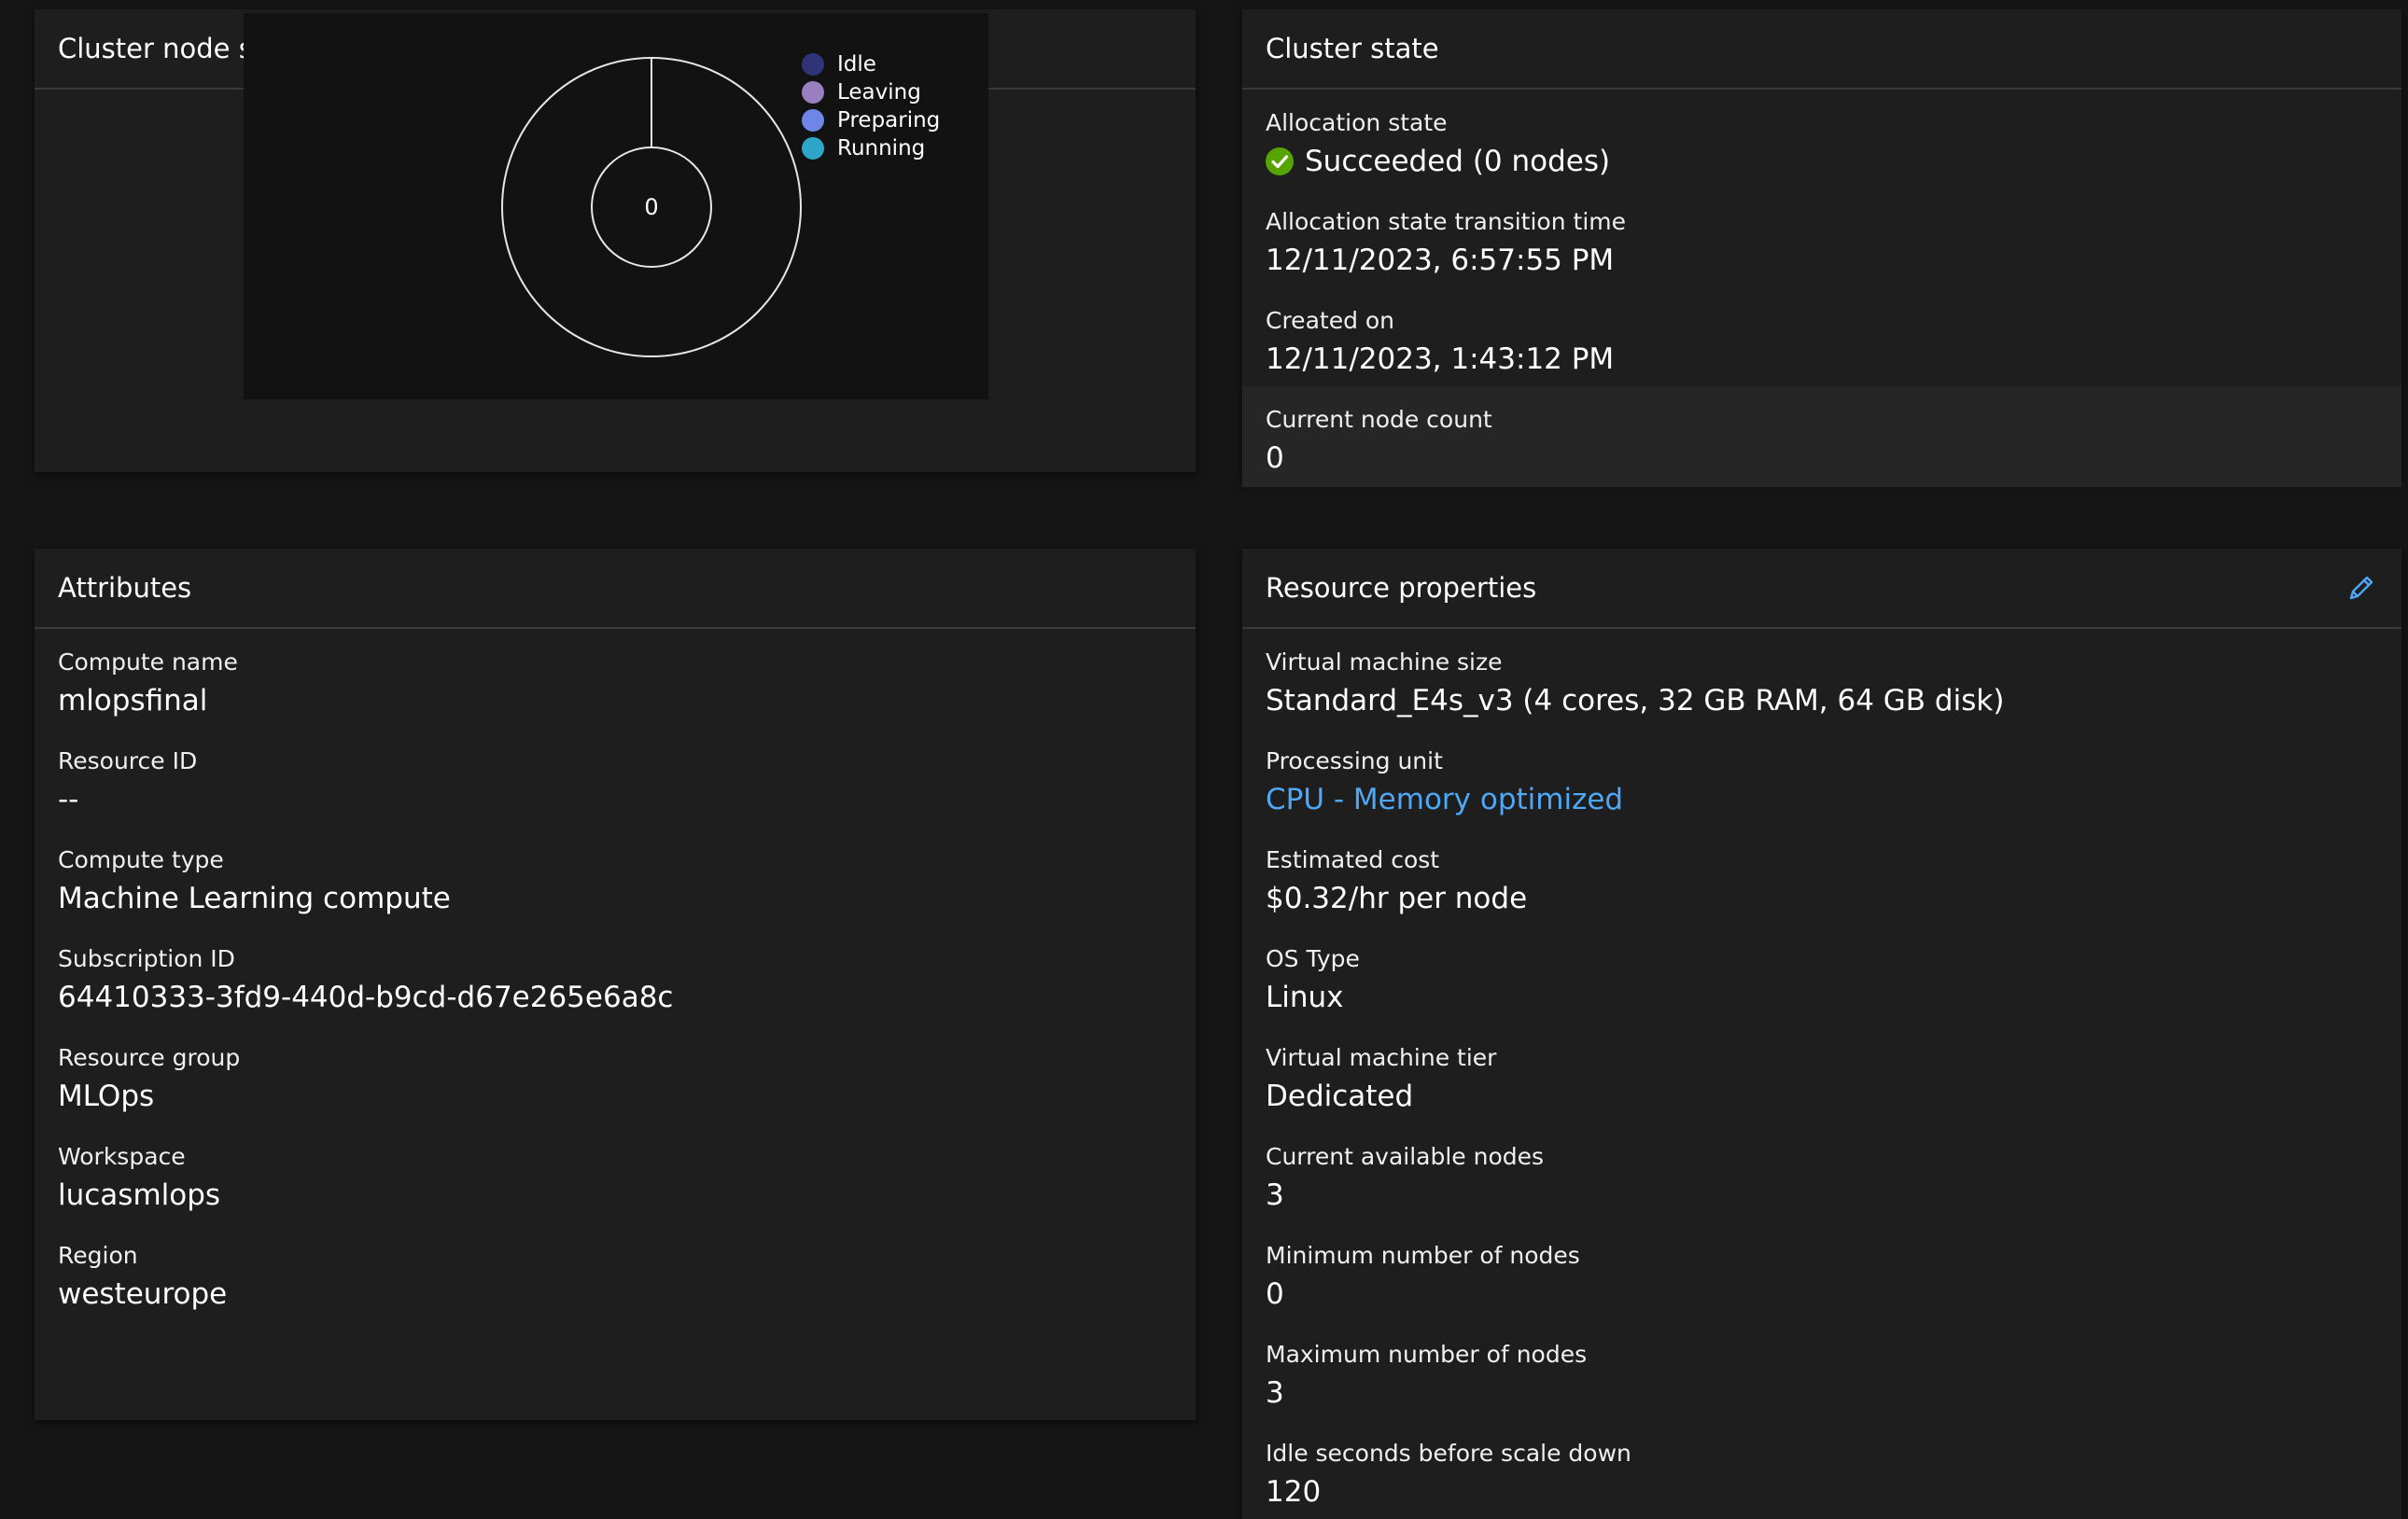 The height and width of the screenshot is (1519, 2408). Describe the element at coordinates (1821, 1271) in the screenshot. I see `minimum-number-of-nodes-field: Minimum number of nodes 0` at that location.